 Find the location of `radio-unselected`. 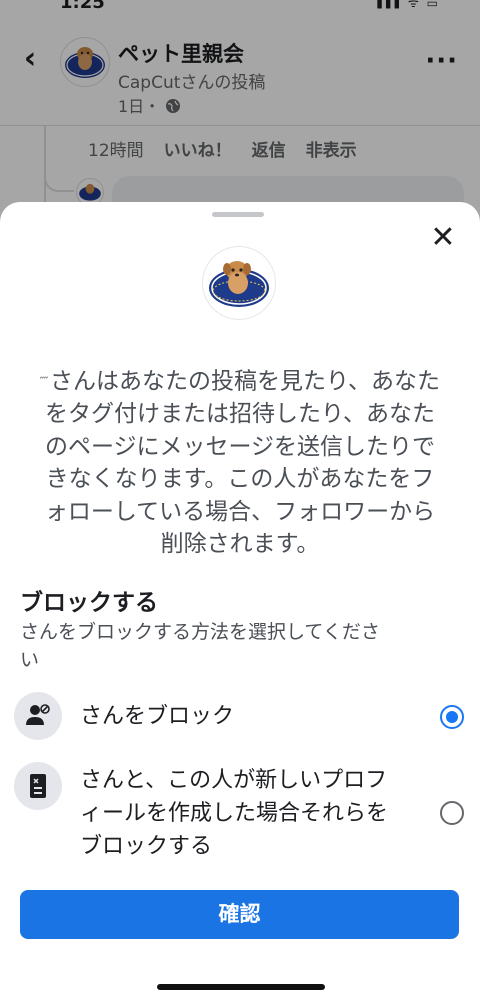

radio-unselected is located at coordinates (452, 813).